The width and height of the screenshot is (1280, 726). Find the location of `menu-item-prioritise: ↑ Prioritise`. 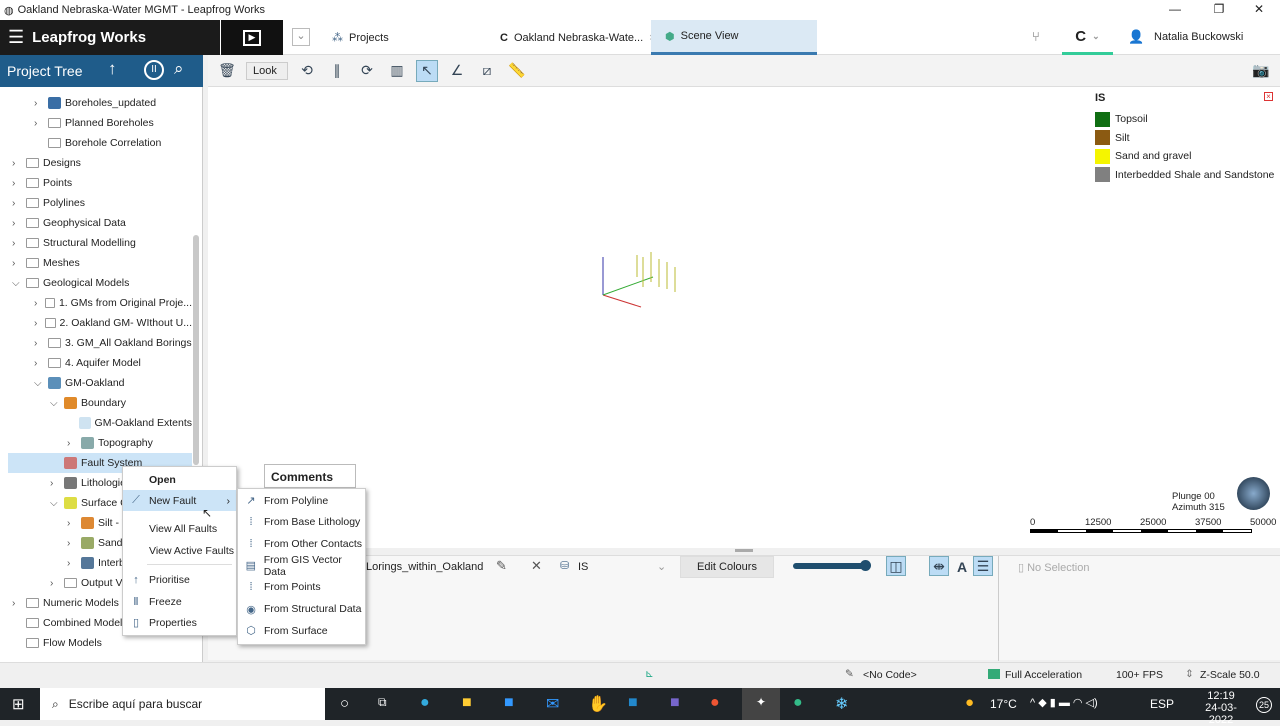

menu-item-prioritise: ↑ Prioritise is located at coordinates (179, 579).